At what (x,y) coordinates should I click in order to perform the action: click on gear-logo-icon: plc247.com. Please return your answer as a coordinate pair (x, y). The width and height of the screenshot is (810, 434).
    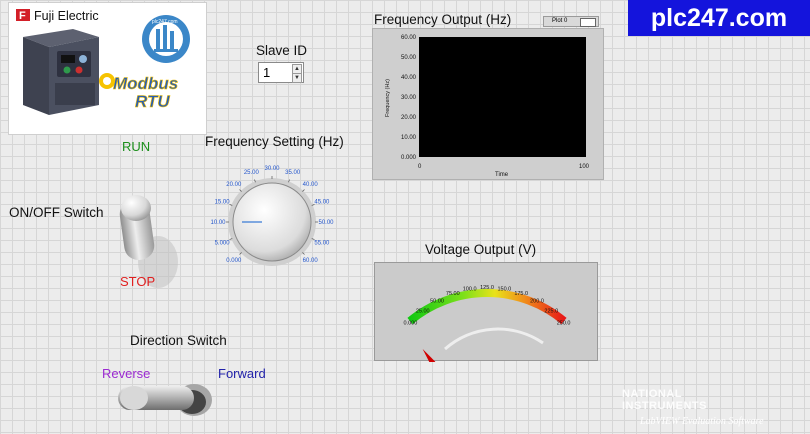
    Looking at the image, I should click on (166, 39).